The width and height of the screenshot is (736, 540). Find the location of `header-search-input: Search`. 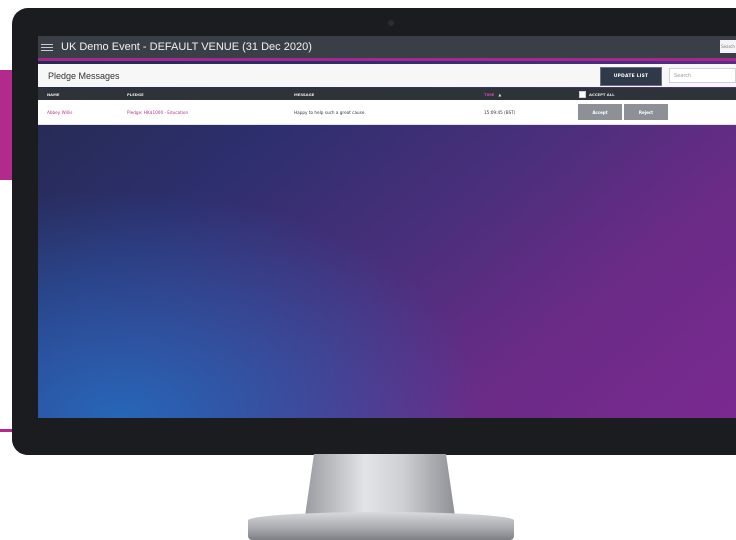

header-search-input: Search is located at coordinates (728, 46).